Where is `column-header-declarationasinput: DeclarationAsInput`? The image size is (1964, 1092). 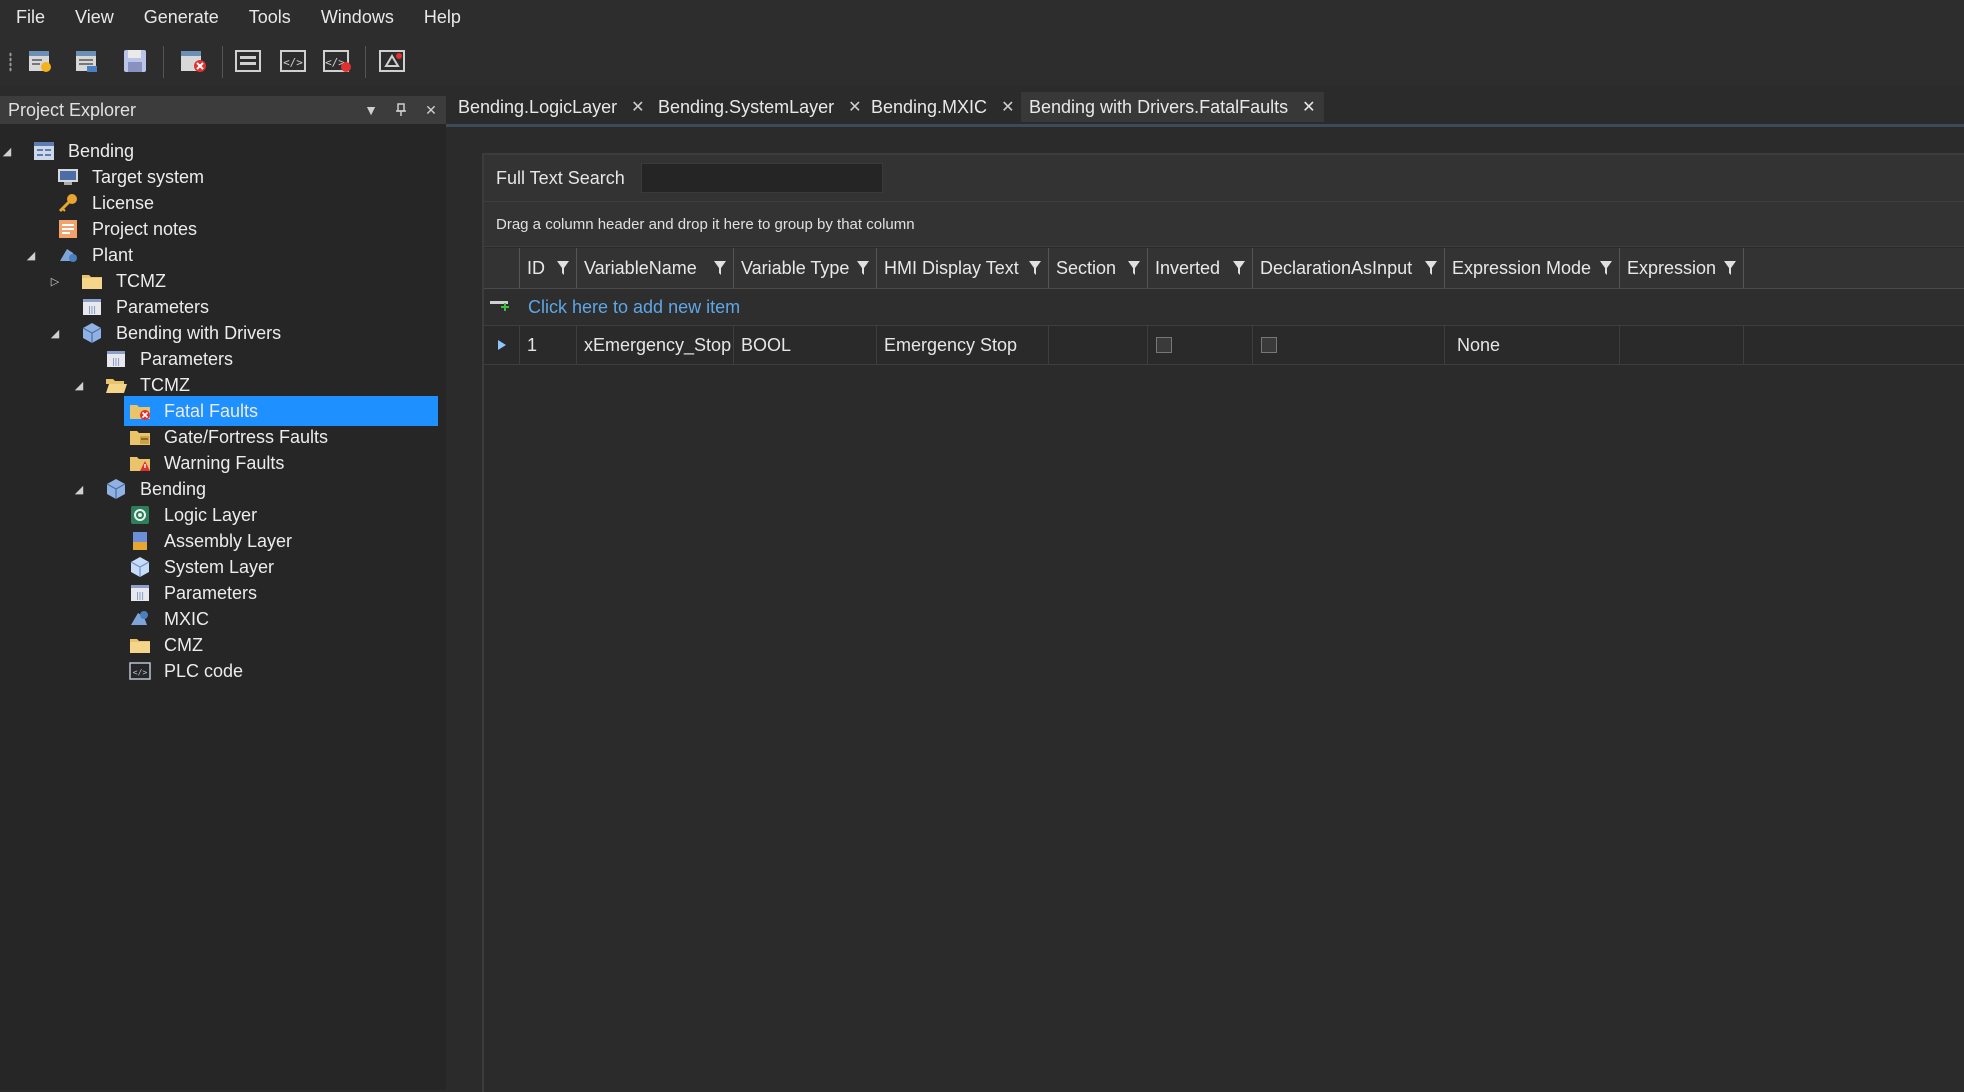
column-header-declarationasinput: DeclarationAsInput is located at coordinates (1349, 268).